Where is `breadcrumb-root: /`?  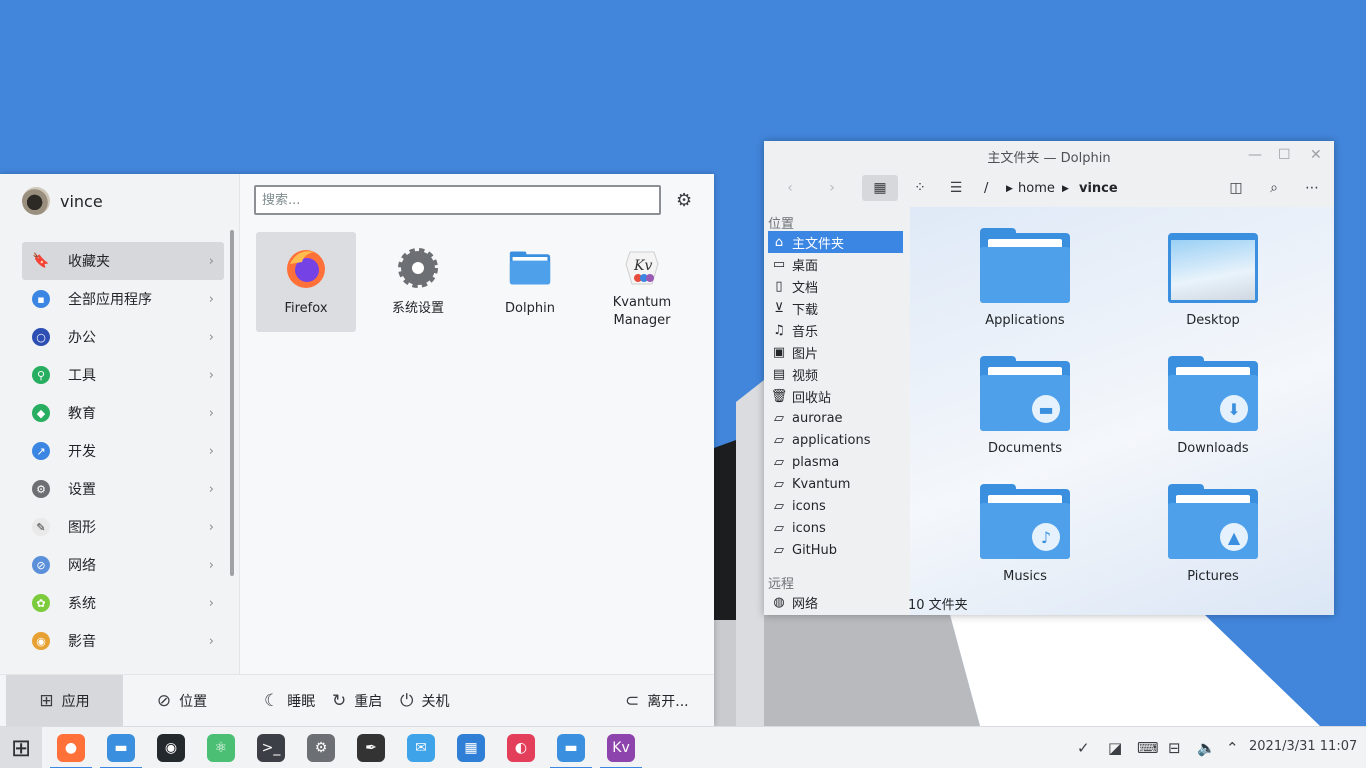 breadcrumb-root: / is located at coordinates (986, 188).